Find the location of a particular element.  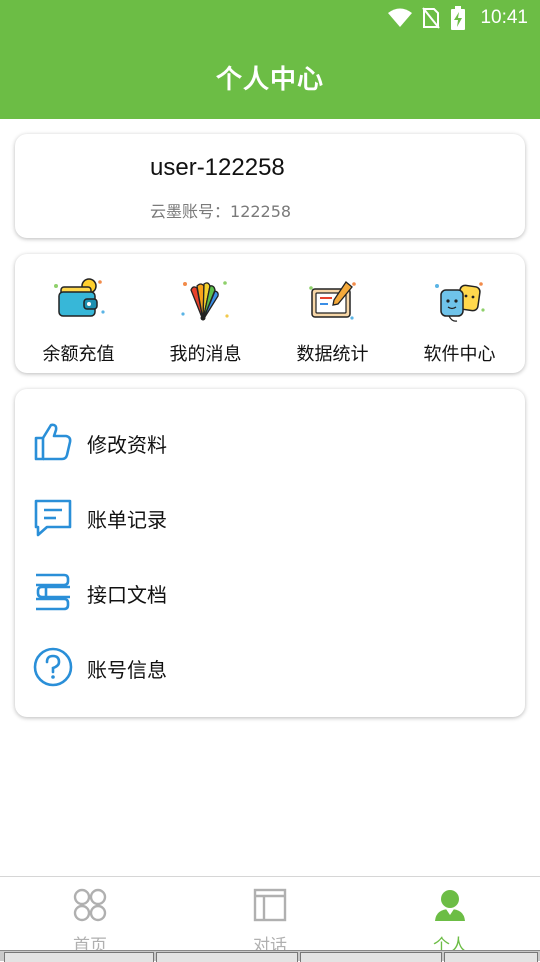

thumbs-up-icon is located at coordinates (53, 442).